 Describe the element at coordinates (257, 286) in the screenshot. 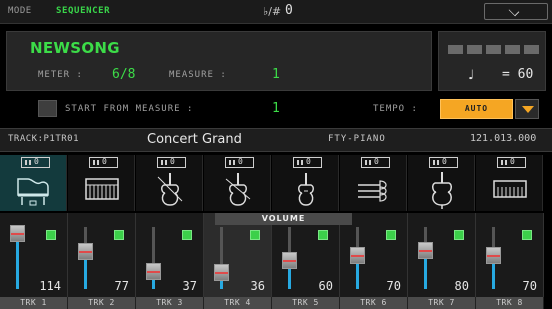

I see `volume-value: 36` at that location.